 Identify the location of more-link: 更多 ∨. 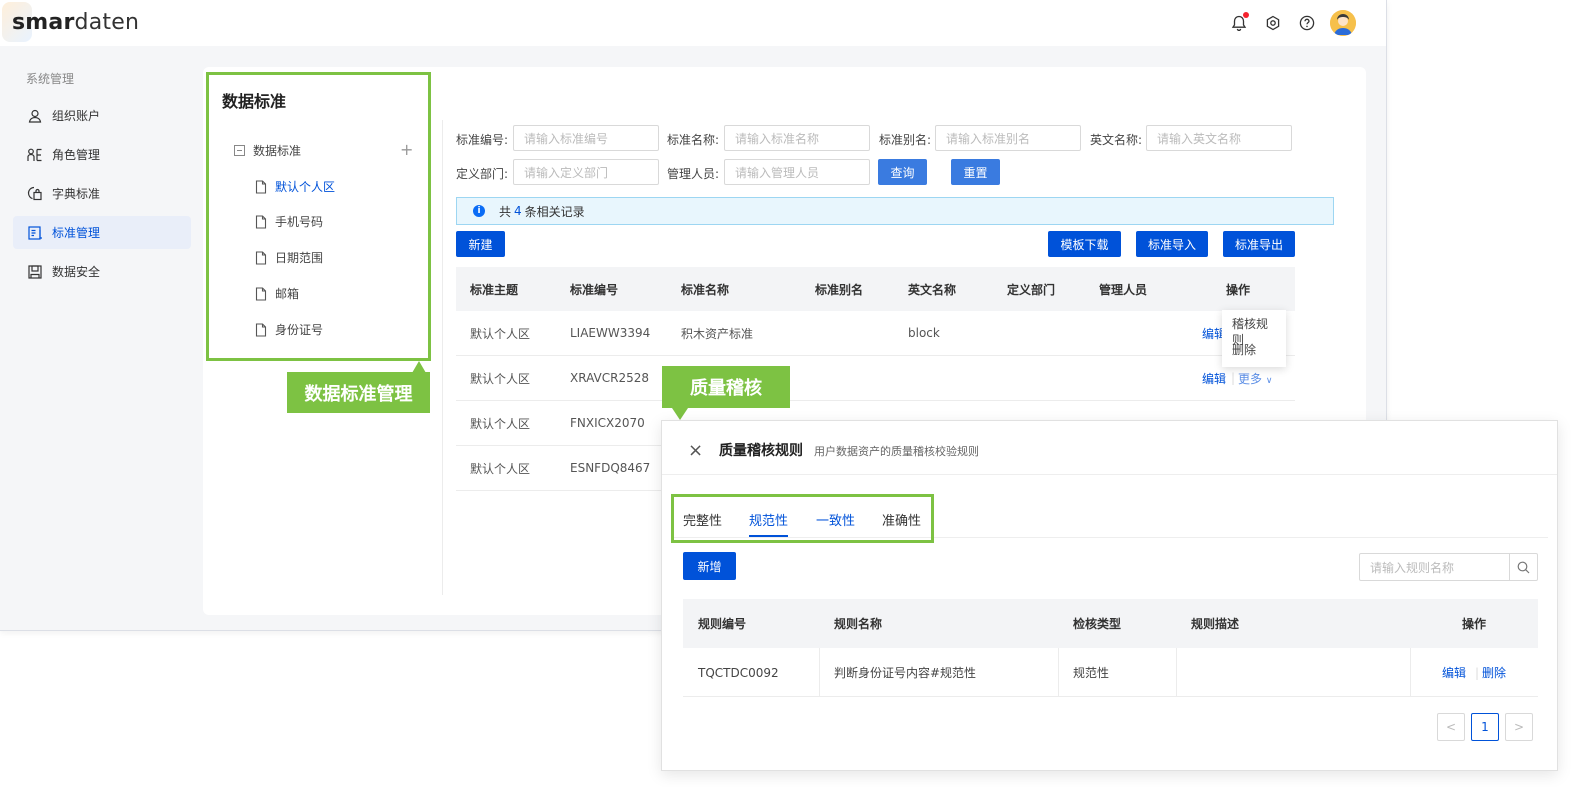
(1255, 378).